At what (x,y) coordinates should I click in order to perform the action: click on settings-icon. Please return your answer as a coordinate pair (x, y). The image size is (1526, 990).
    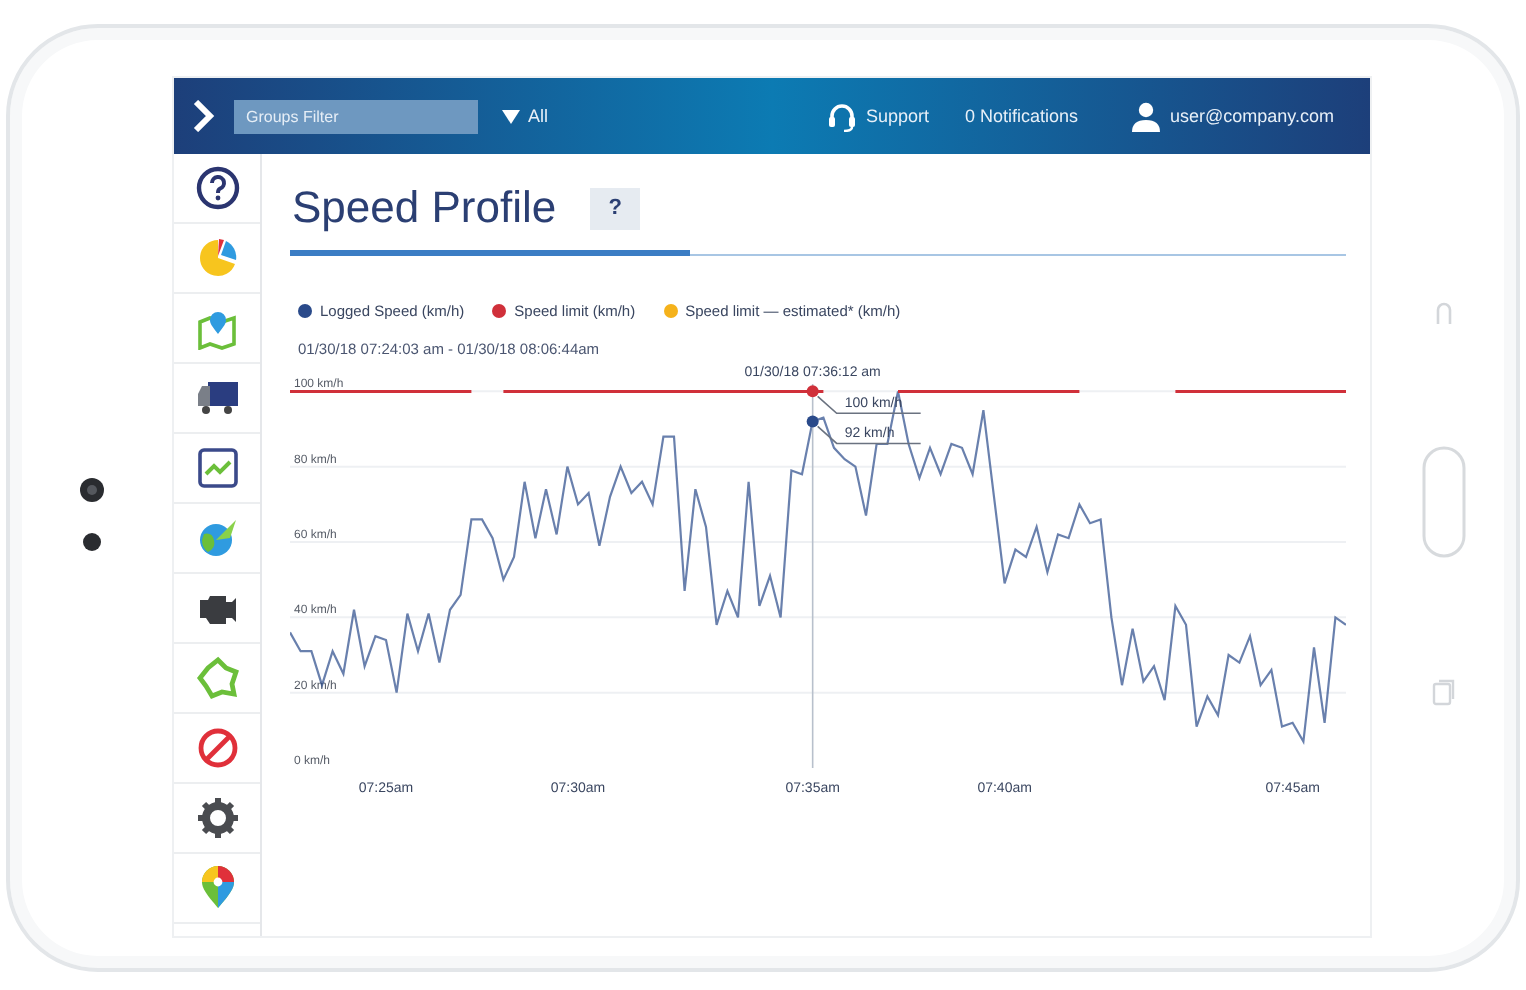
    Looking at the image, I should click on (217, 818).